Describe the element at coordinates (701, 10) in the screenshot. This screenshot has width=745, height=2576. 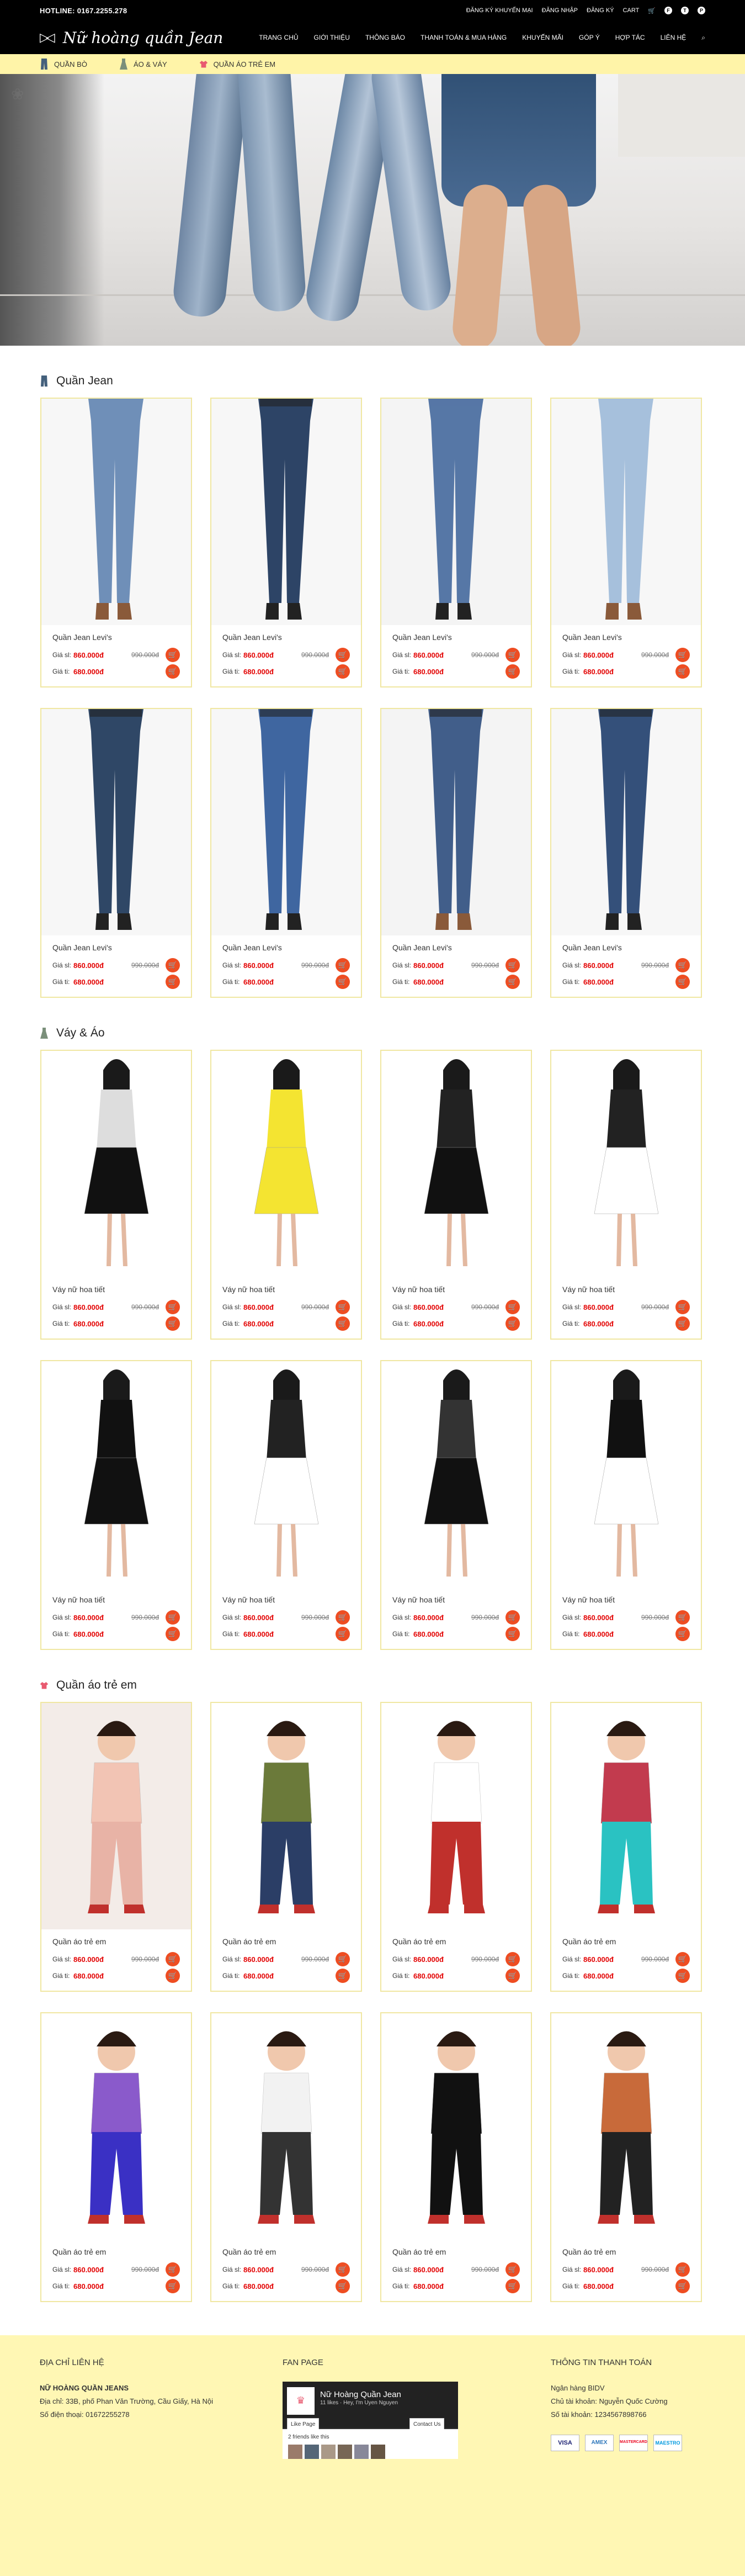
I see `pinterest-icon: p` at that location.